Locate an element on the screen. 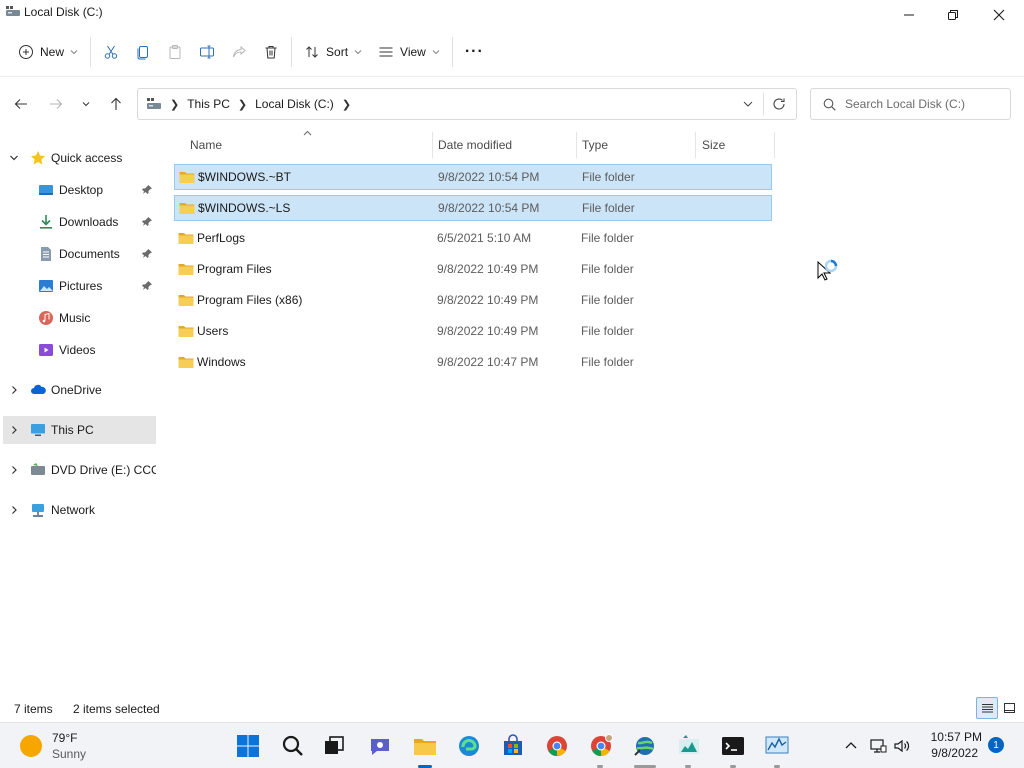  store-icon is located at coordinates (513, 744).